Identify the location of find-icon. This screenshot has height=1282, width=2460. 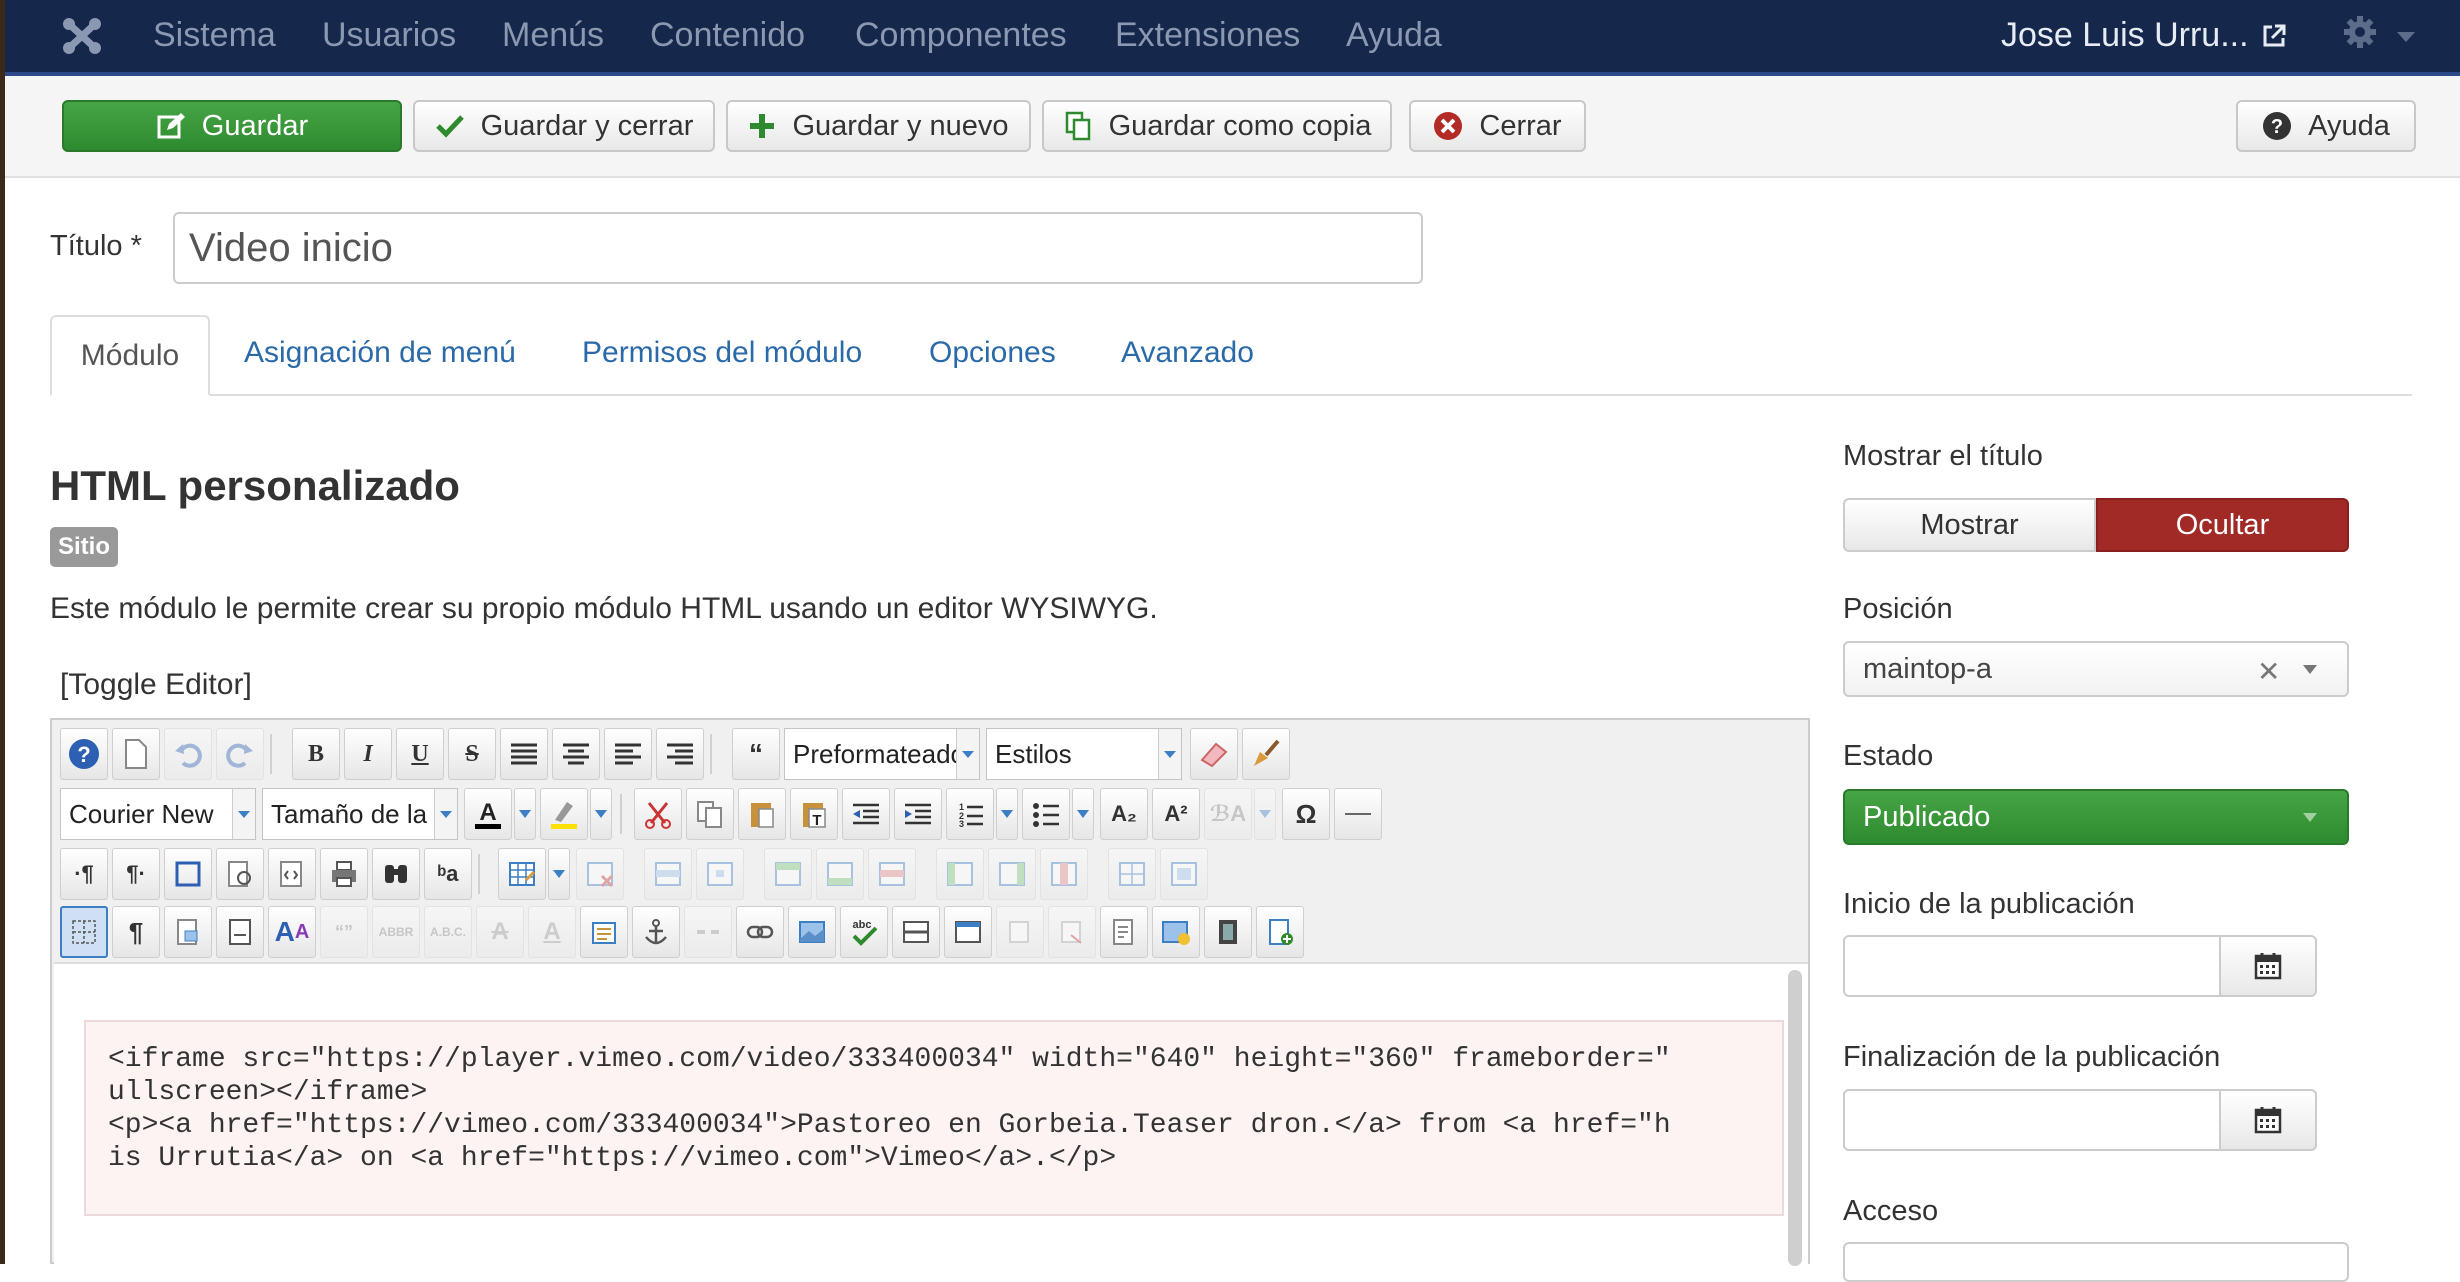
(396, 874).